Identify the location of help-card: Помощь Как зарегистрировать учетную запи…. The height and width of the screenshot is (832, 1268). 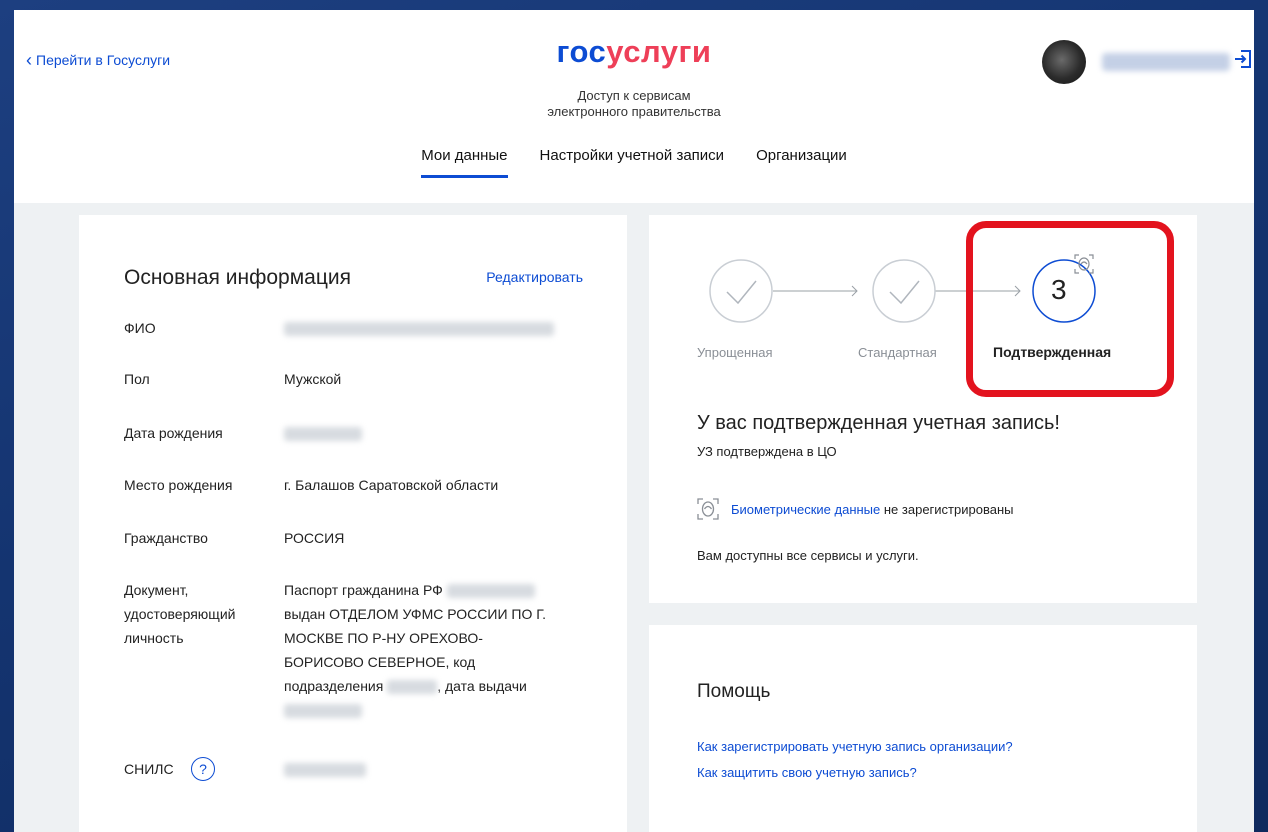
(923, 728).